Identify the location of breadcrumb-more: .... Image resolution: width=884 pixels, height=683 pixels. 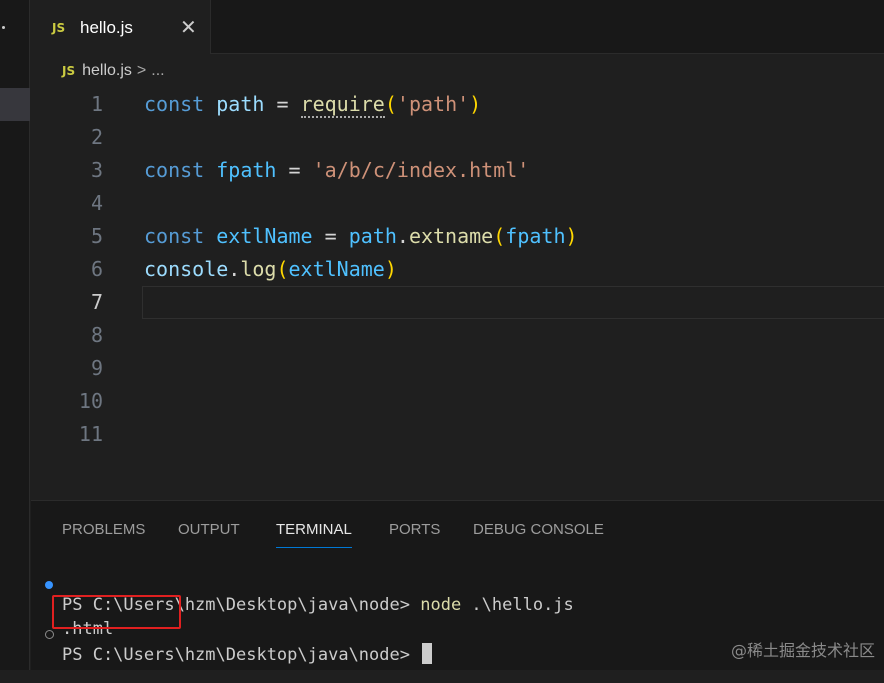
(157, 70).